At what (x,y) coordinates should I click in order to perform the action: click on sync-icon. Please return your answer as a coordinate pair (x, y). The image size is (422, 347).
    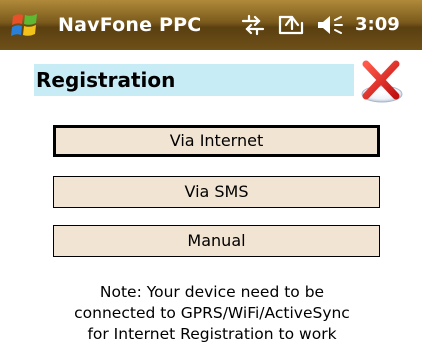
    Looking at the image, I should click on (291, 25).